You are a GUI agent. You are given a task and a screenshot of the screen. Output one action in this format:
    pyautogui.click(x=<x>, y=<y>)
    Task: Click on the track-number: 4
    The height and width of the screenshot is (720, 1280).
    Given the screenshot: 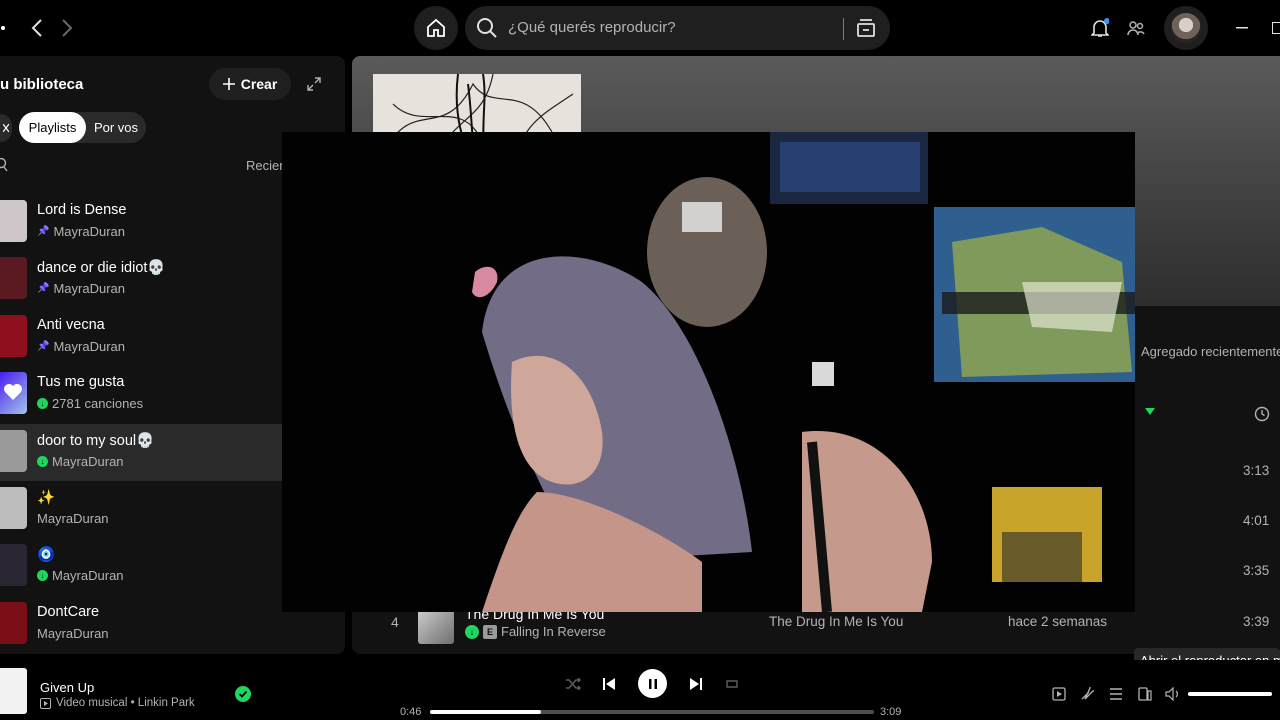 What is the action you would take?
    pyautogui.click(x=395, y=622)
    